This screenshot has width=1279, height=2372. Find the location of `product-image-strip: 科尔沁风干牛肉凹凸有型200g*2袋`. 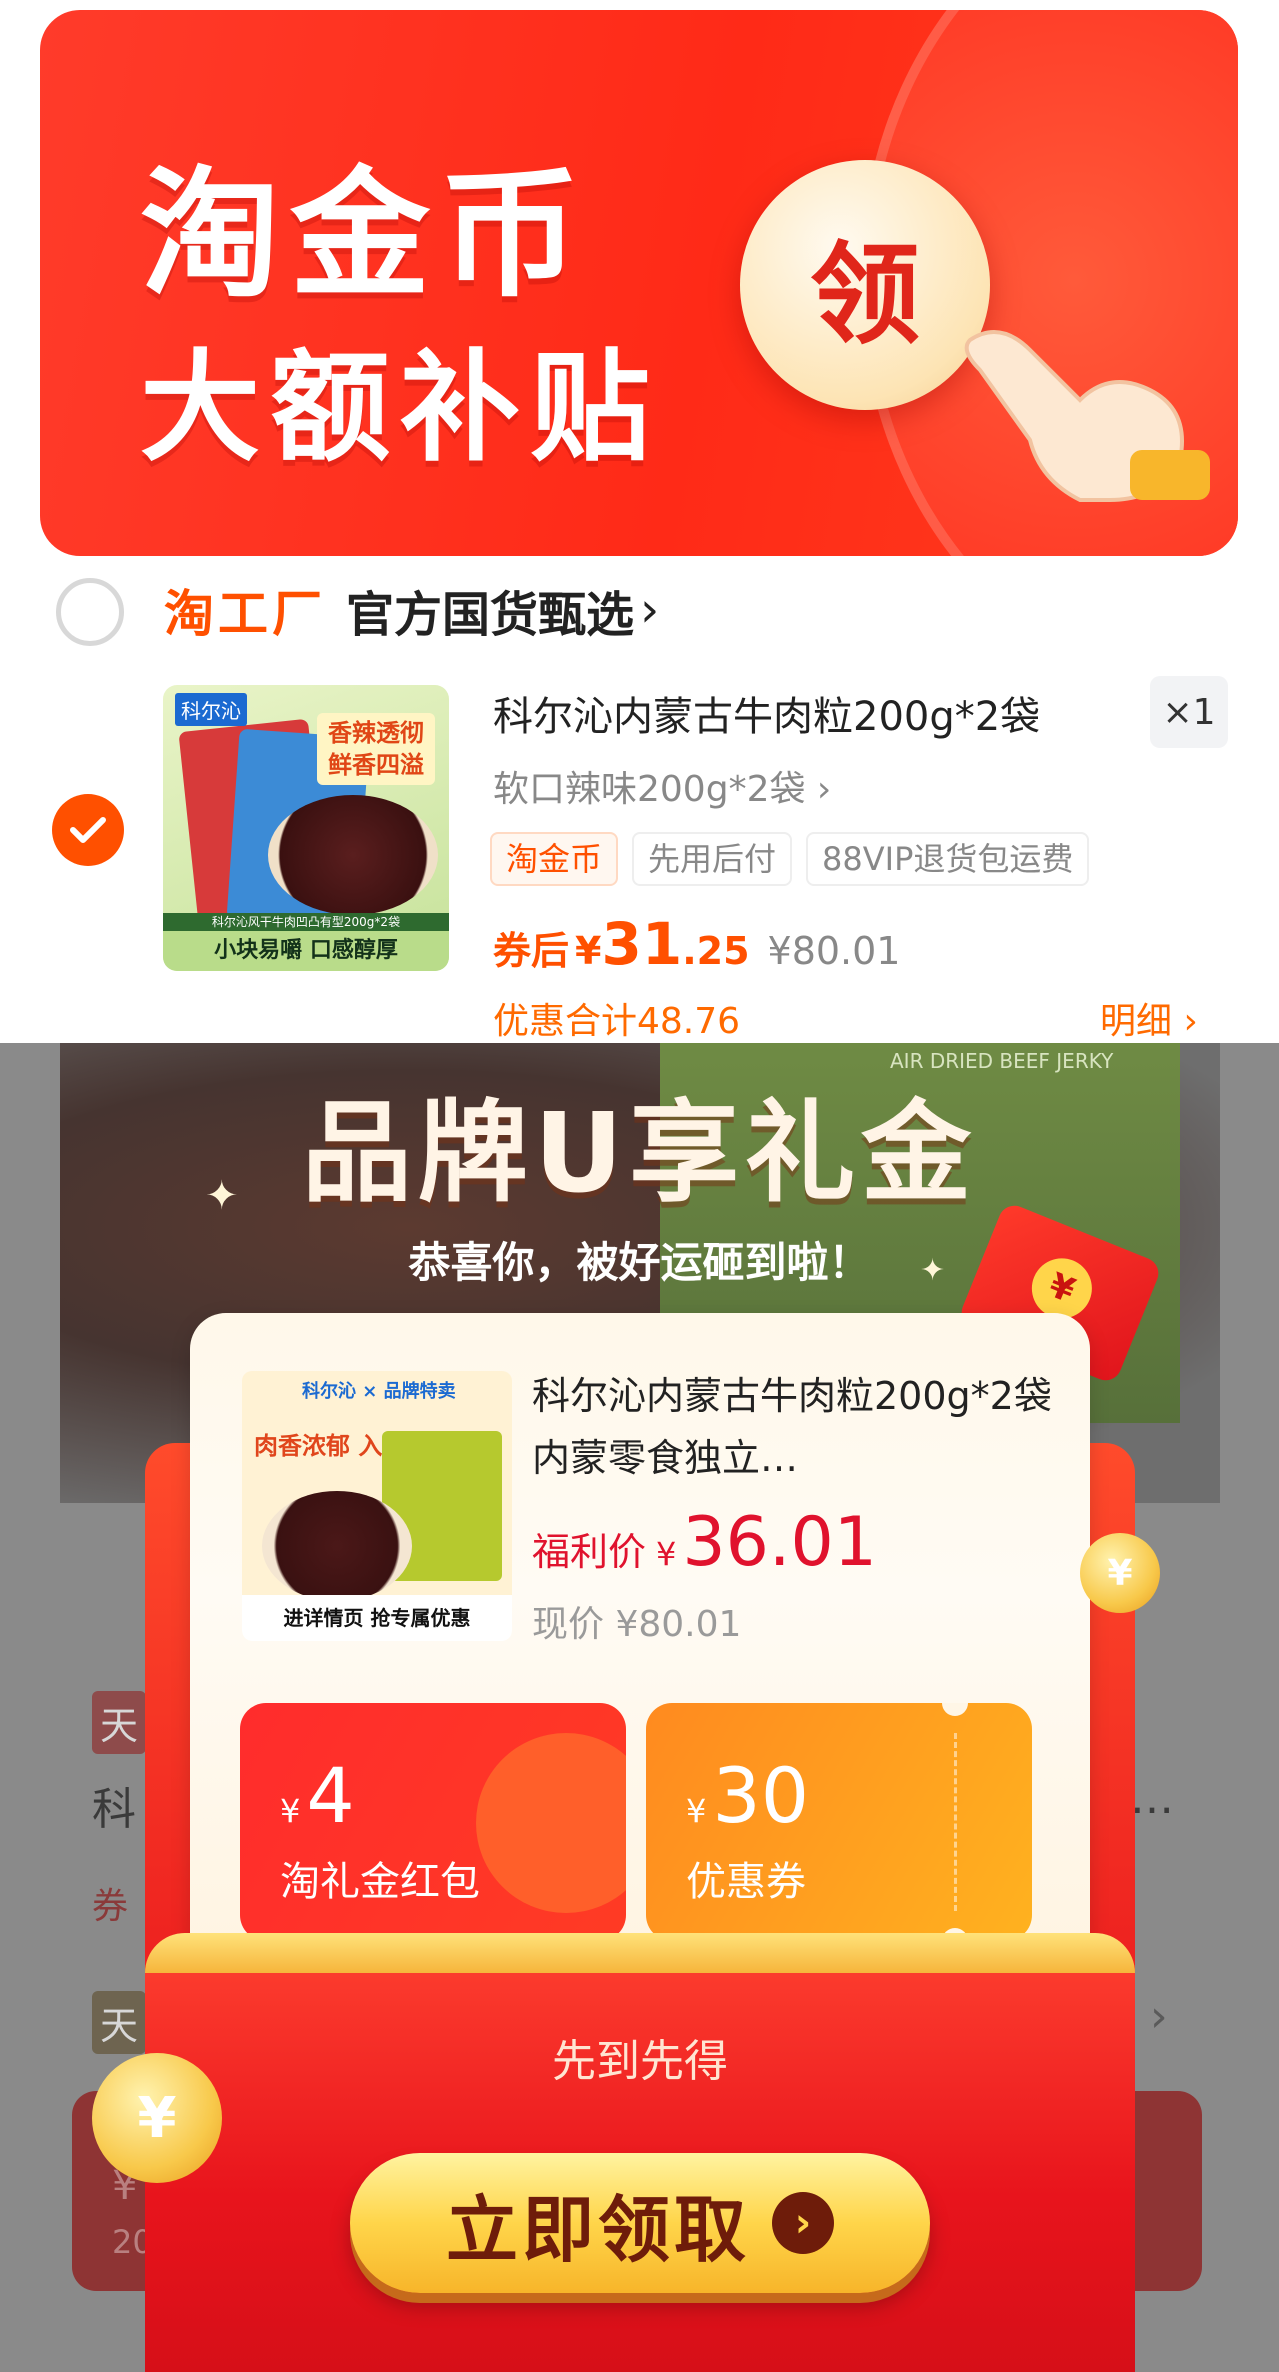

product-image-strip: 科尔沁风干牛肉凹凸有型200g*2袋 is located at coordinates (306, 922).